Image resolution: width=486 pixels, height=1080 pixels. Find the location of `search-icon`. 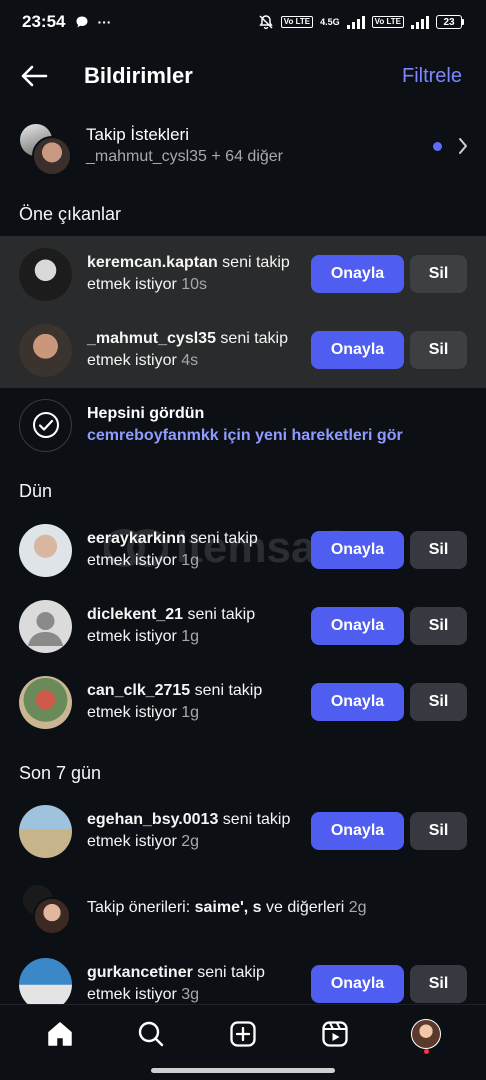

search-icon is located at coordinates (151, 1033).